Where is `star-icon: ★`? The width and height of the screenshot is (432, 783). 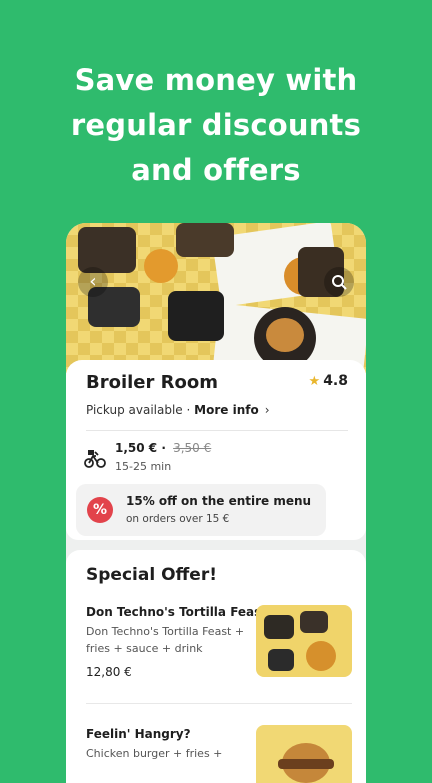
star-icon: ★ is located at coordinates (314, 381).